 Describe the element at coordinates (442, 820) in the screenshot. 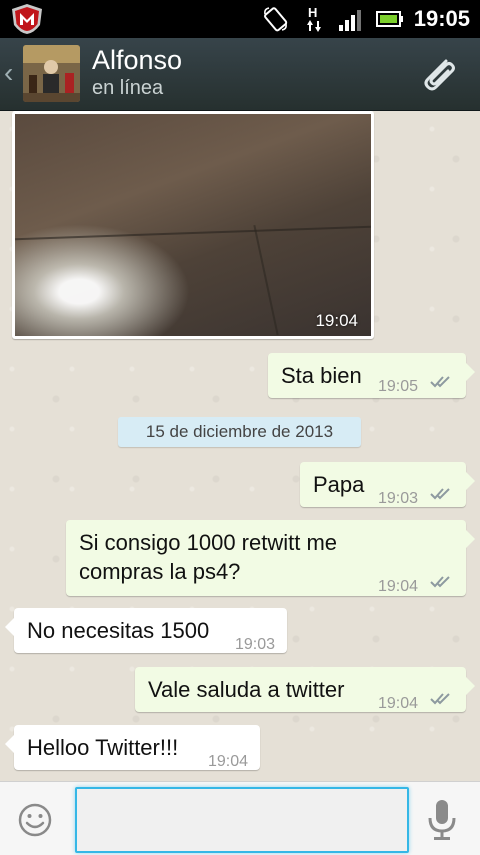

I see `microphone-icon` at that location.